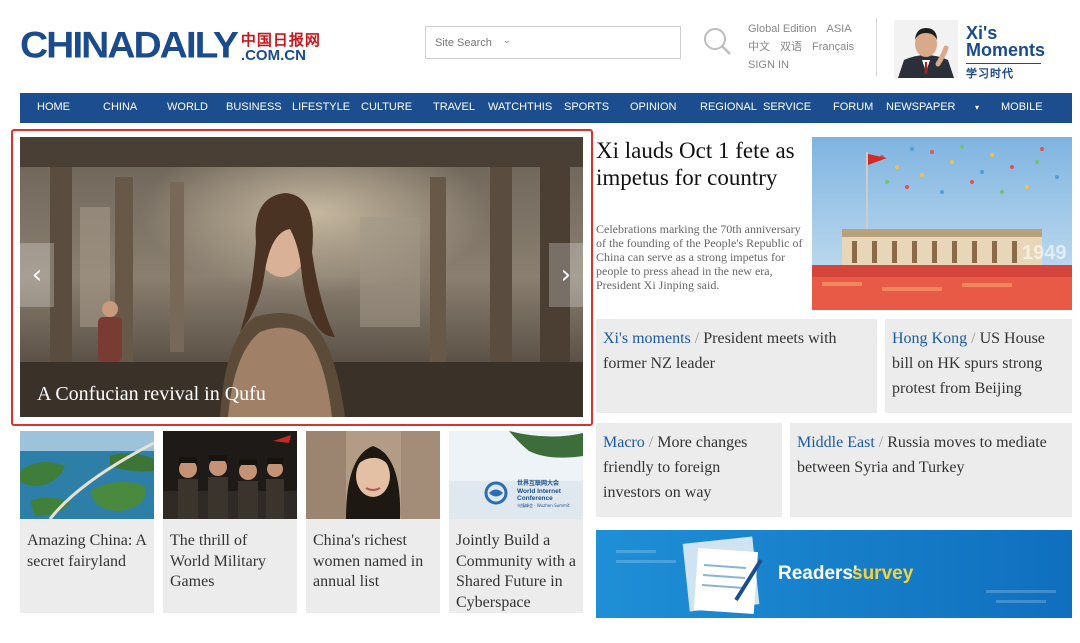  Describe the element at coordinates (1044, 253) in the screenshot. I see `lead-image-year: 1949` at that location.